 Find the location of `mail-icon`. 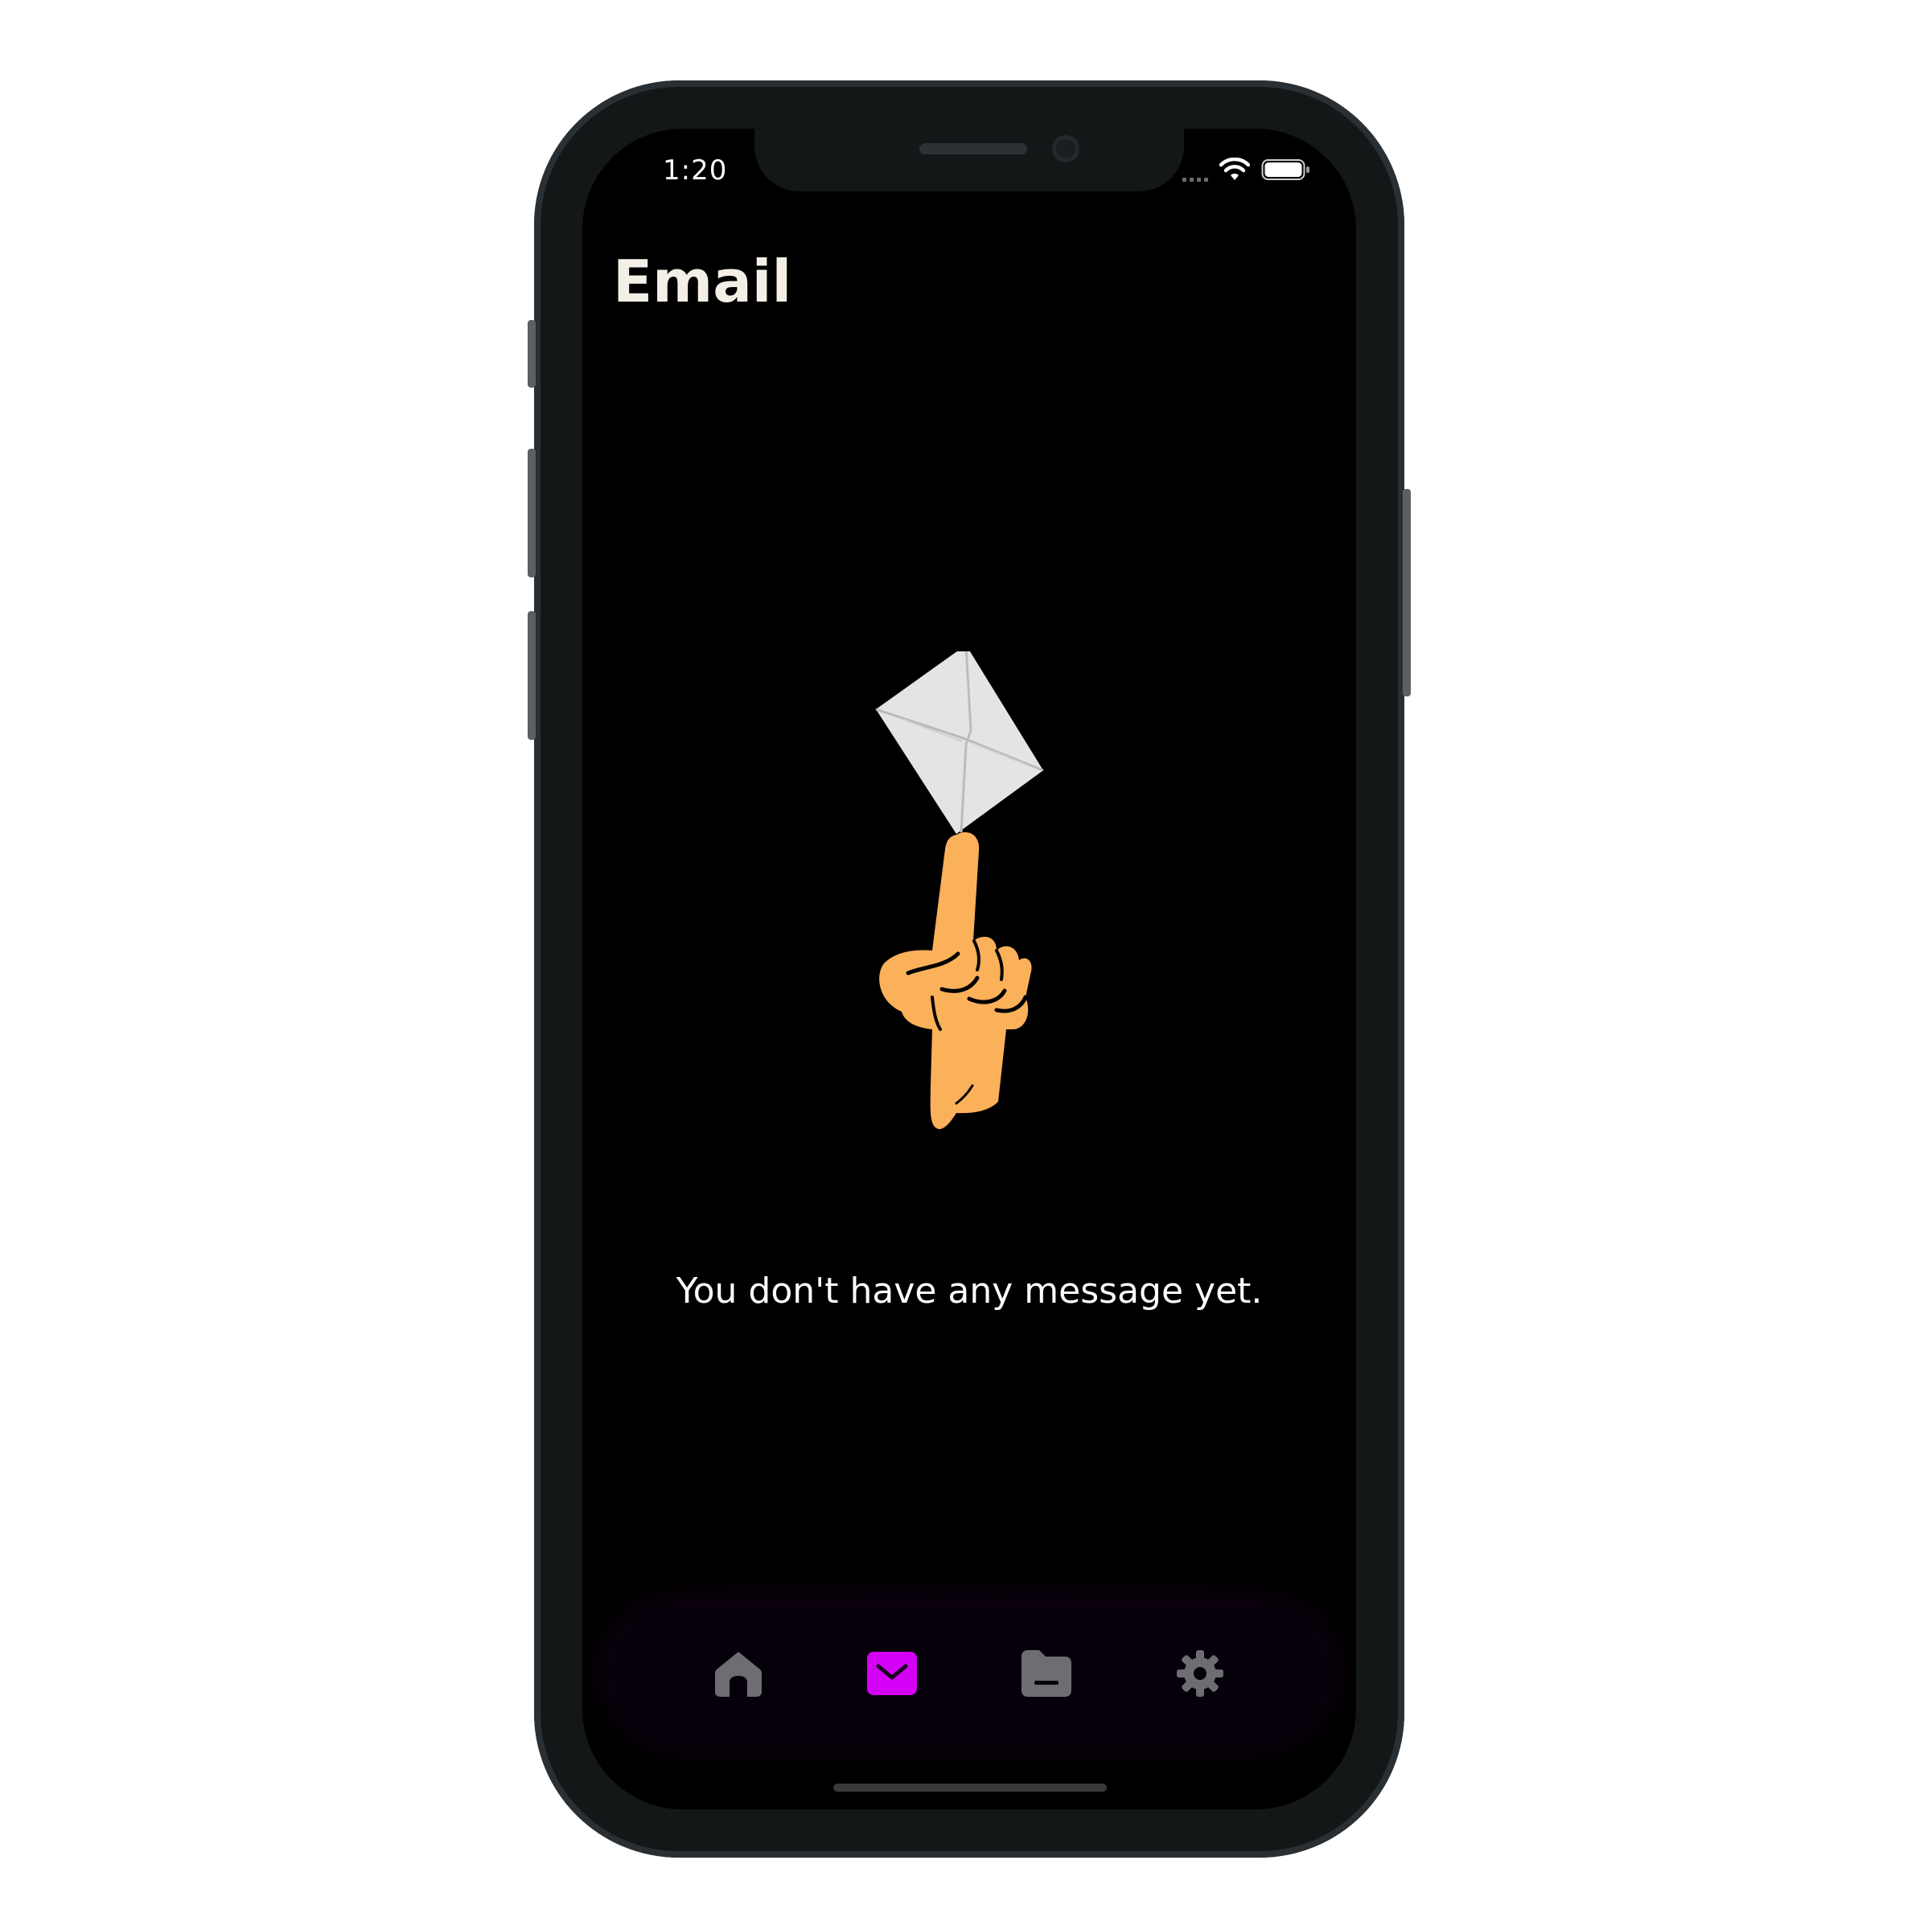

mail-icon is located at coordinates (892, 1673).